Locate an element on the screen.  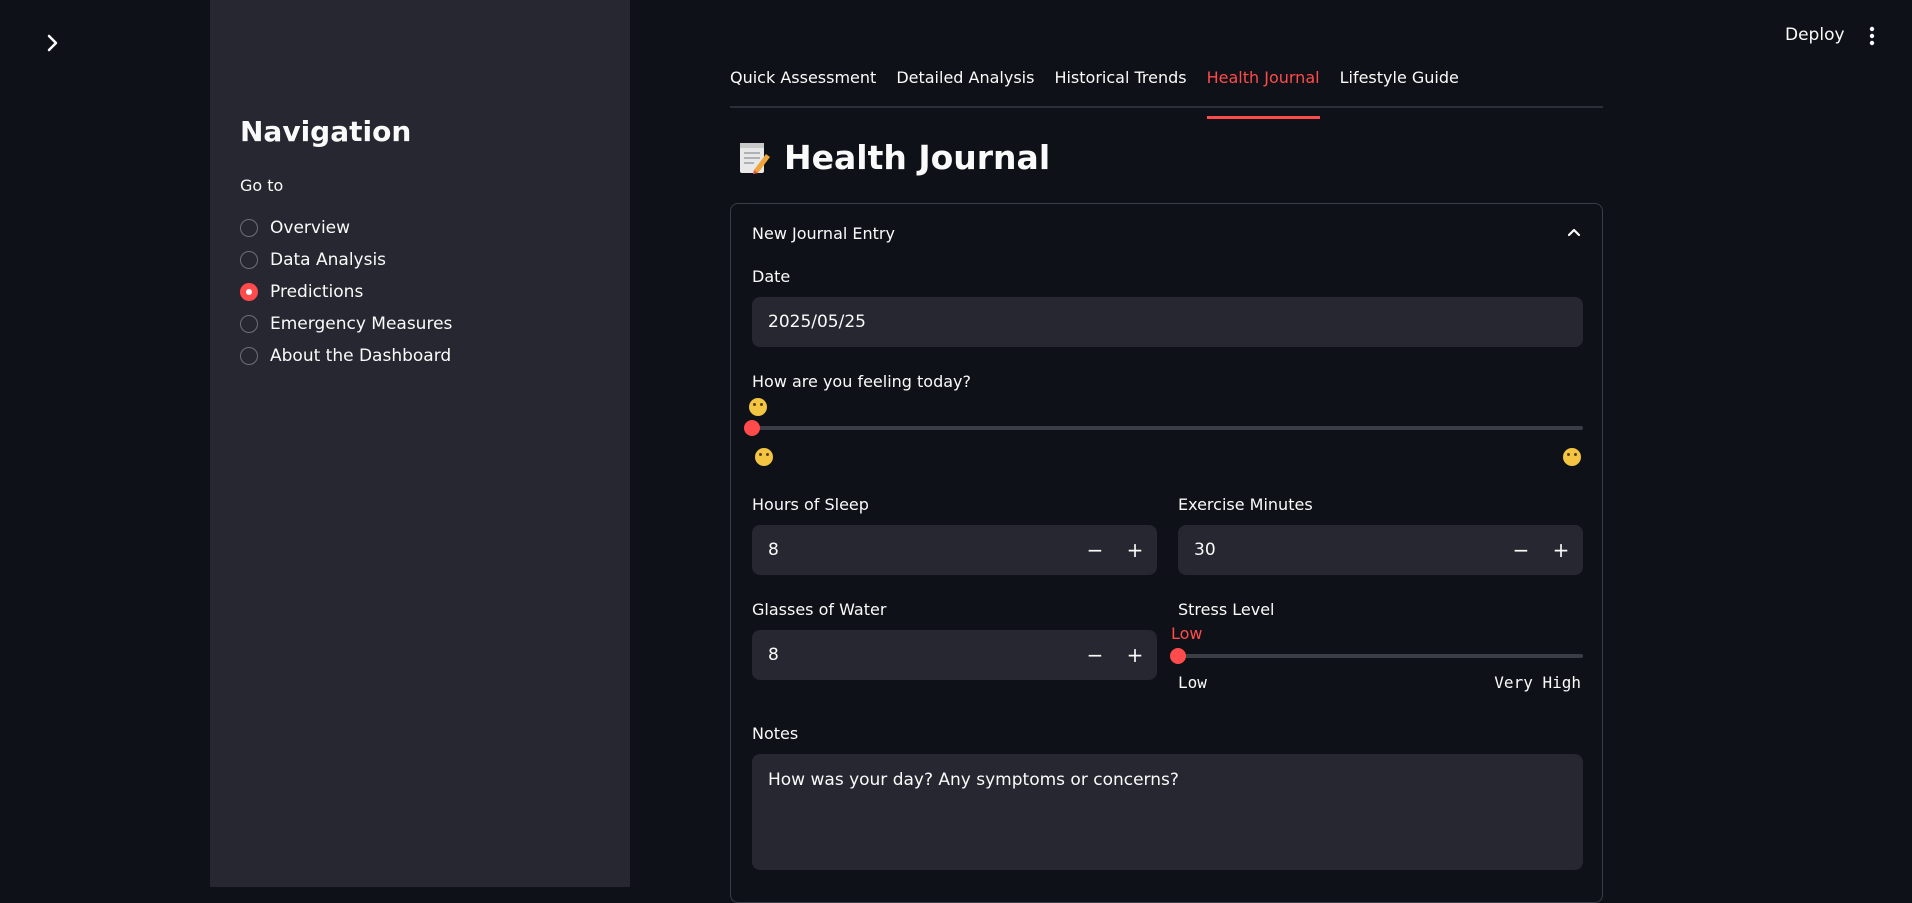
radio-group-label: Go to is located at coordinates (262, 185).